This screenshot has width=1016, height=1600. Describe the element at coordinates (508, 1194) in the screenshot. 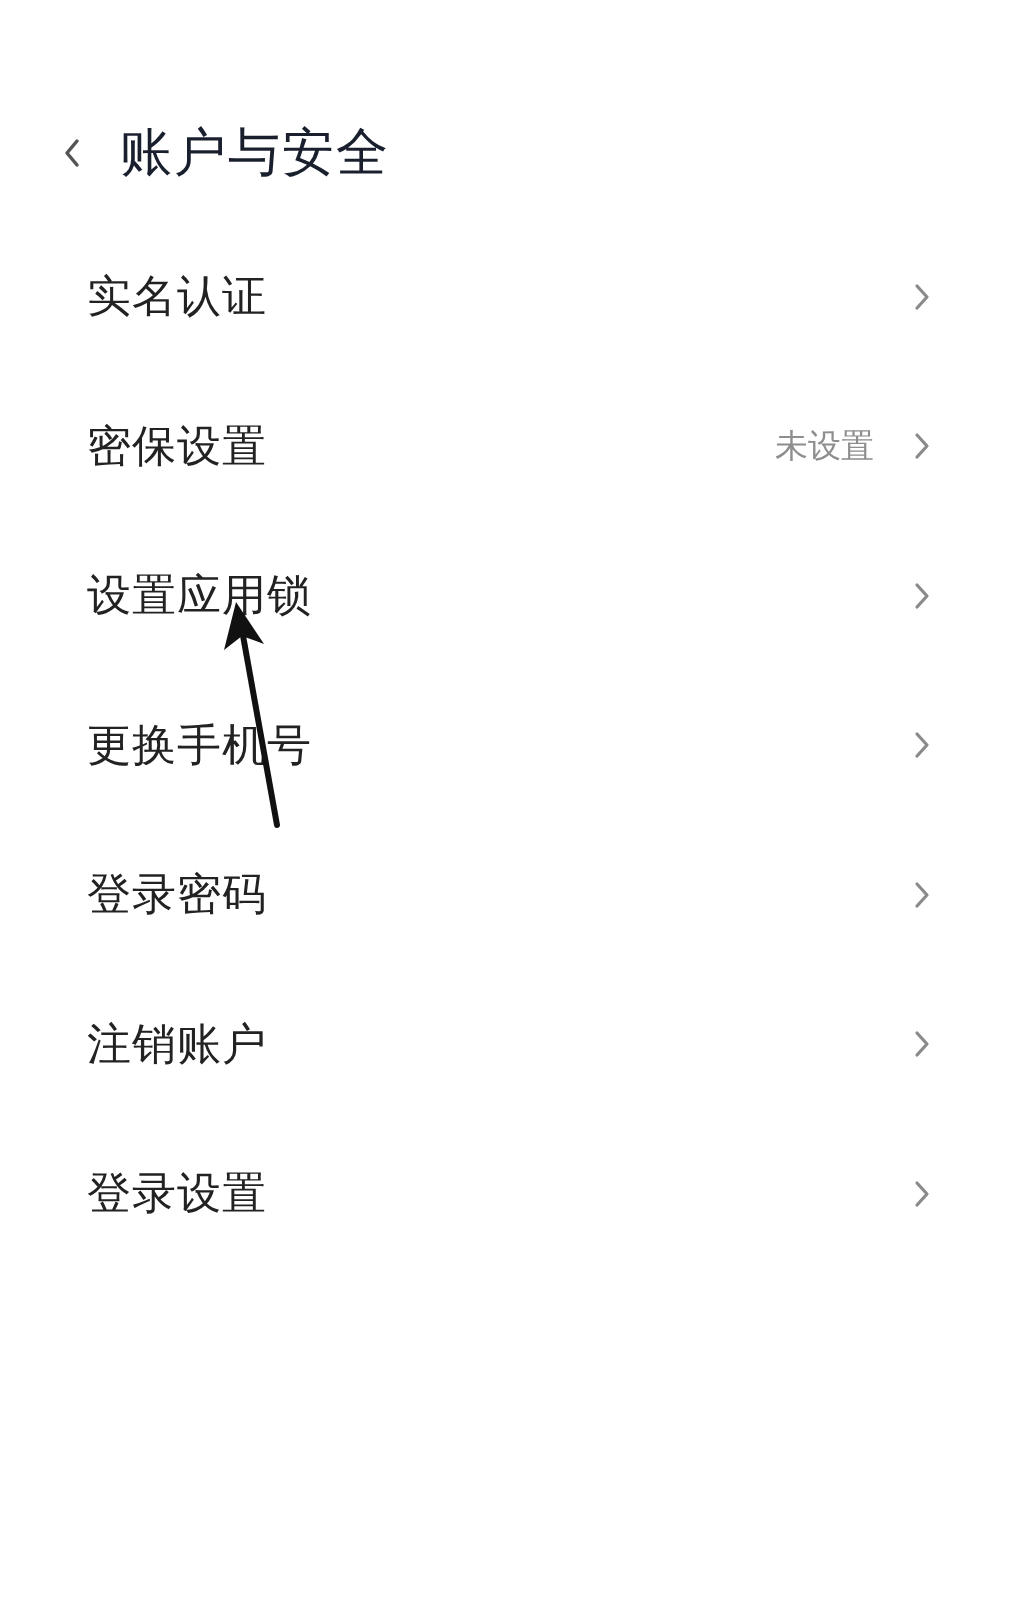

I see `settings-item: 登录设置` at that location.